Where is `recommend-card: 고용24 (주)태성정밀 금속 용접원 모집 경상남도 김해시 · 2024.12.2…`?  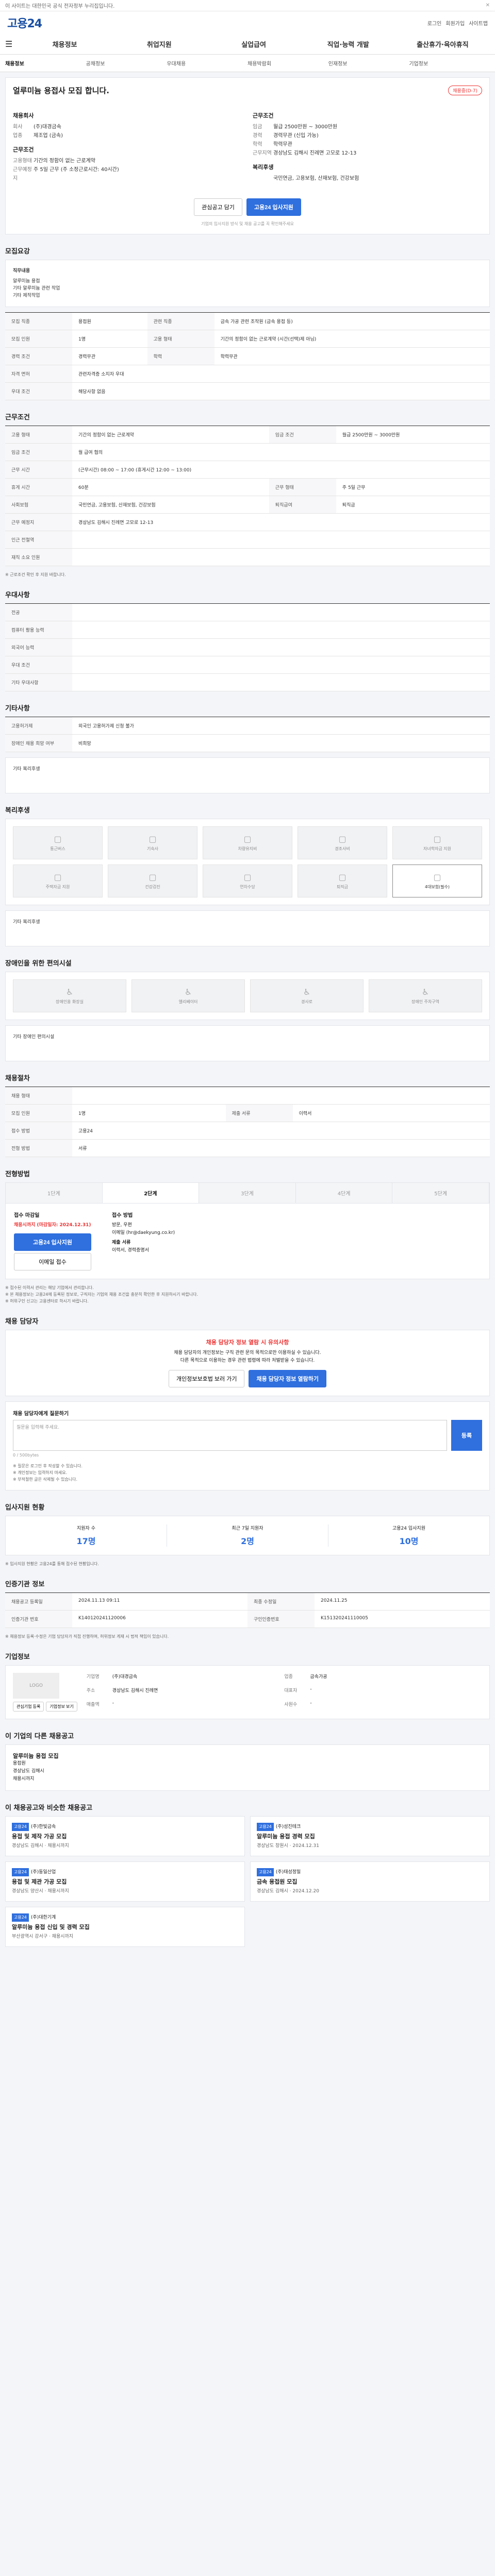 recommend-card: 고용24 (주)태성정밀 금속 용접원 모집 경상남도 김해시 · 2024.12.2… is located at coordinates (370, 1881).